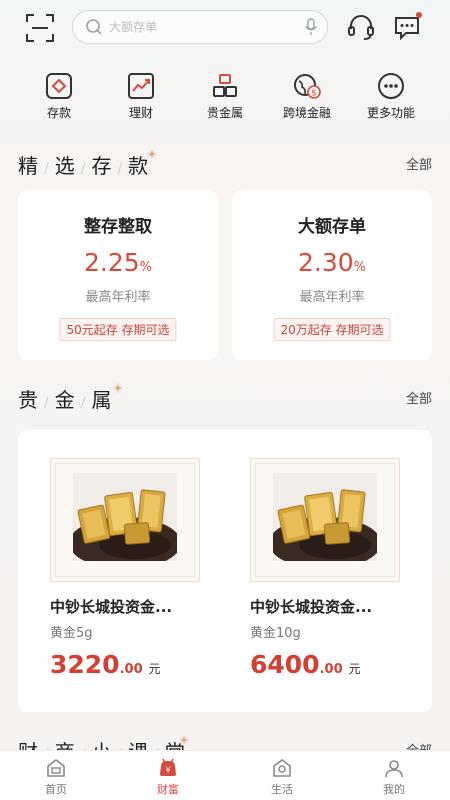 The width and height of the screenshot is (450, 800). I want to click on bottom-nav-wealth: ¥ 财富, so click(168, 777).